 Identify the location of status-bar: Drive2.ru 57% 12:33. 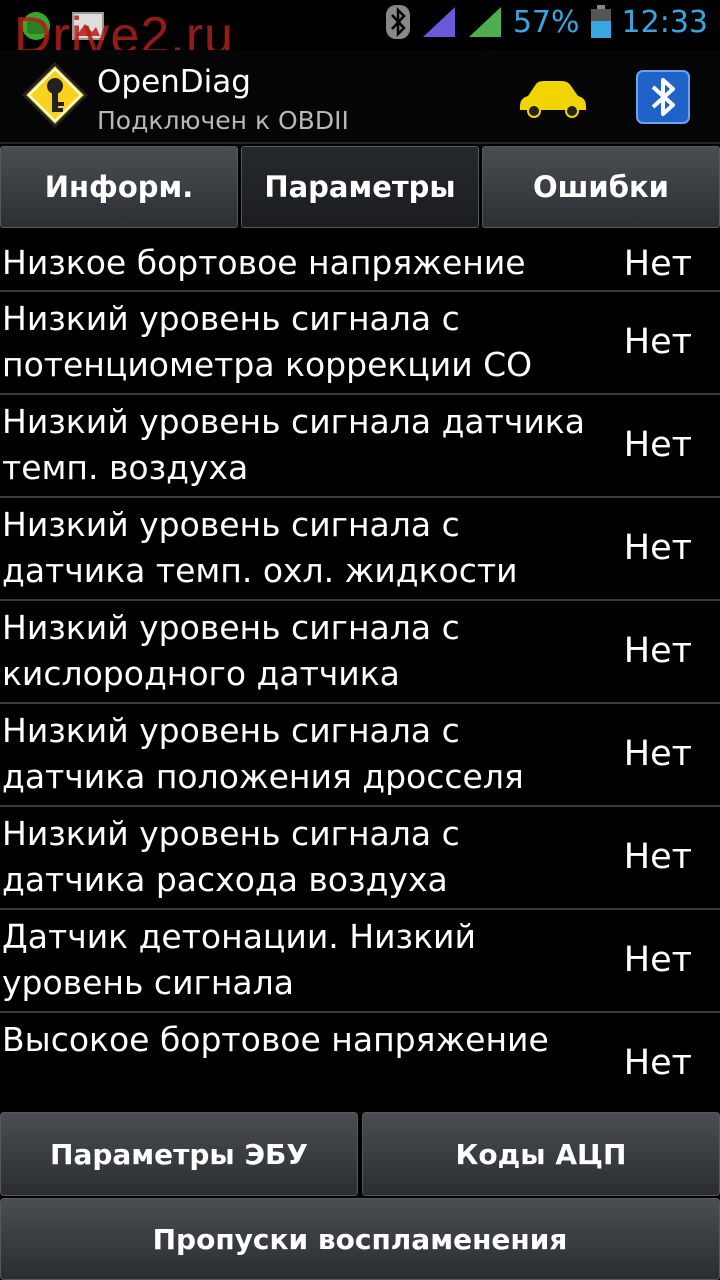
(360, 32).